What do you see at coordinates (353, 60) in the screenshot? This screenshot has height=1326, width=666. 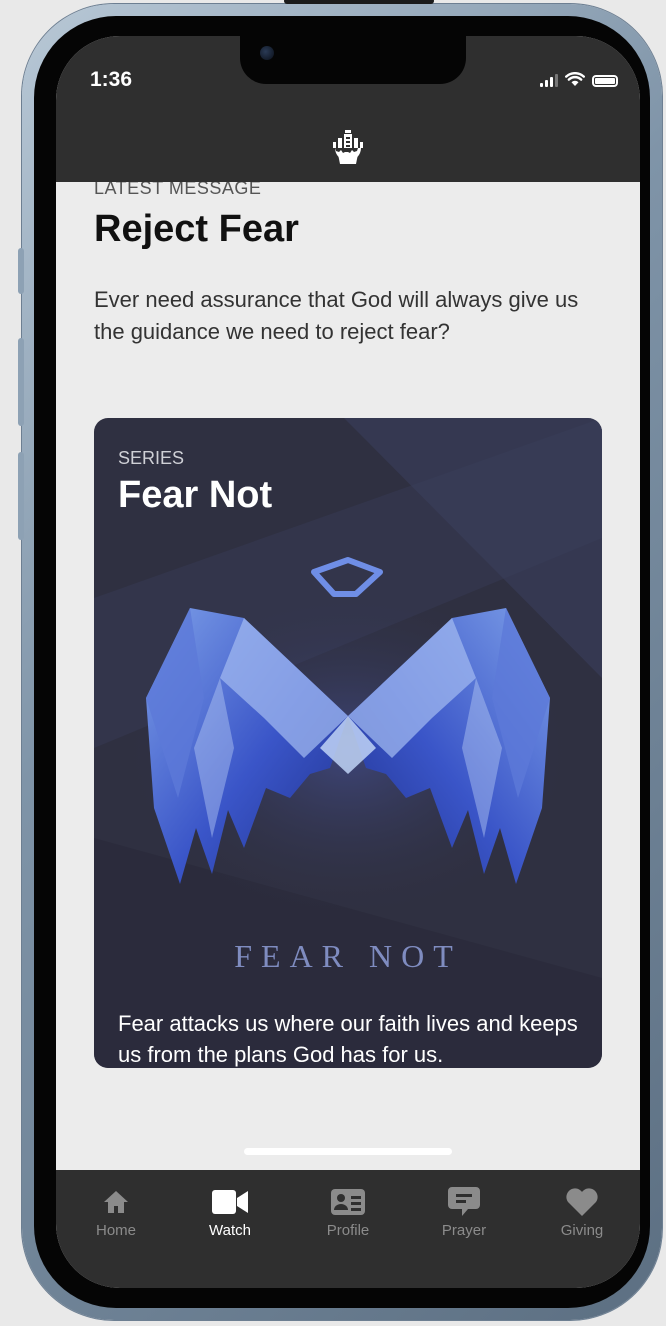 I see `notch` at bounding box center [353, 60].